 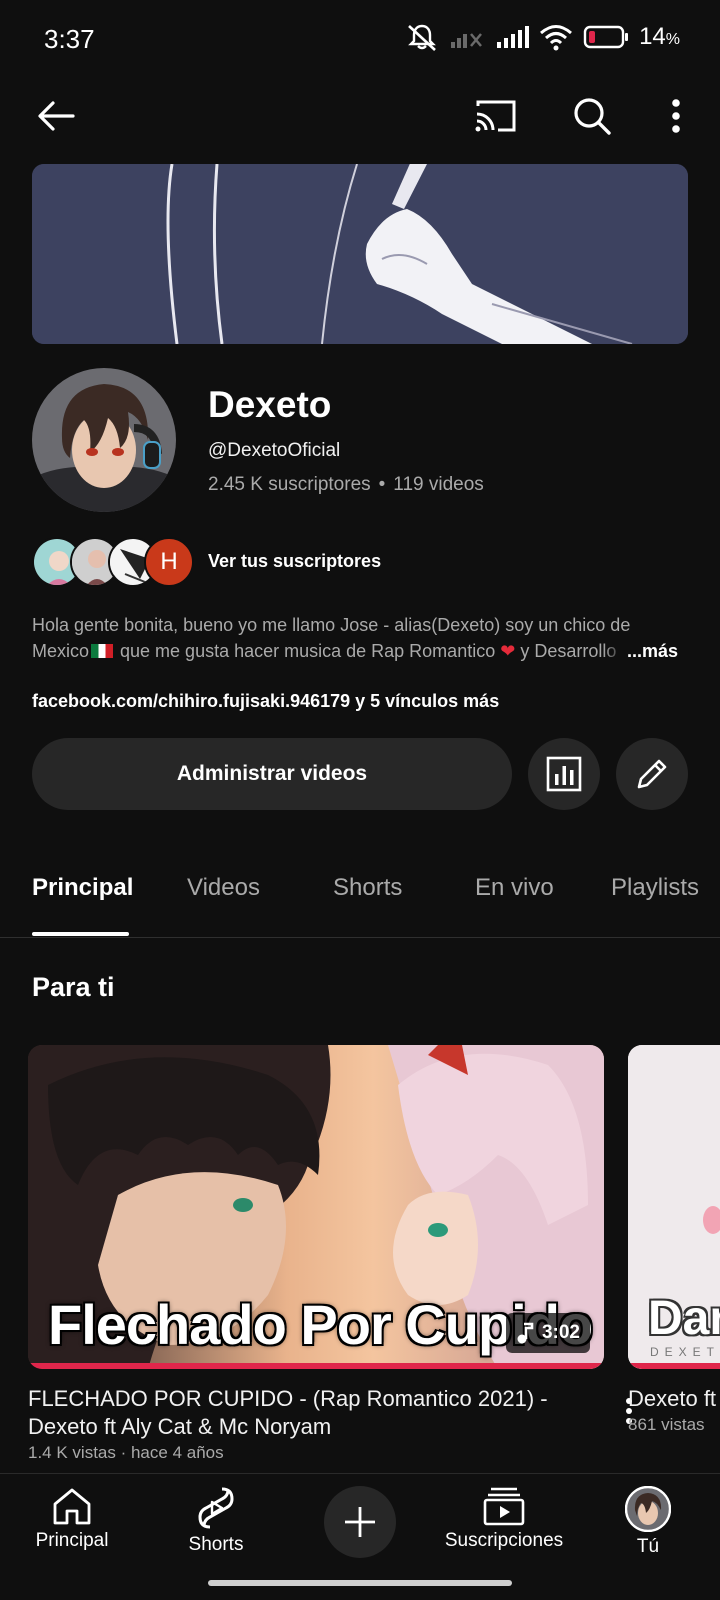 I want to click on edit-pencil-icon, so click(x=652, y=774).